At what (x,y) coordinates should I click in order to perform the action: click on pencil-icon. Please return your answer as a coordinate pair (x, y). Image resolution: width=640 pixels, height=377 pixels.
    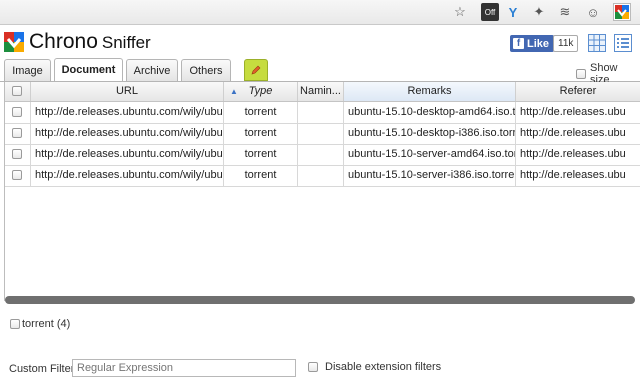
    Looking at the image, I should click on (256, 70).